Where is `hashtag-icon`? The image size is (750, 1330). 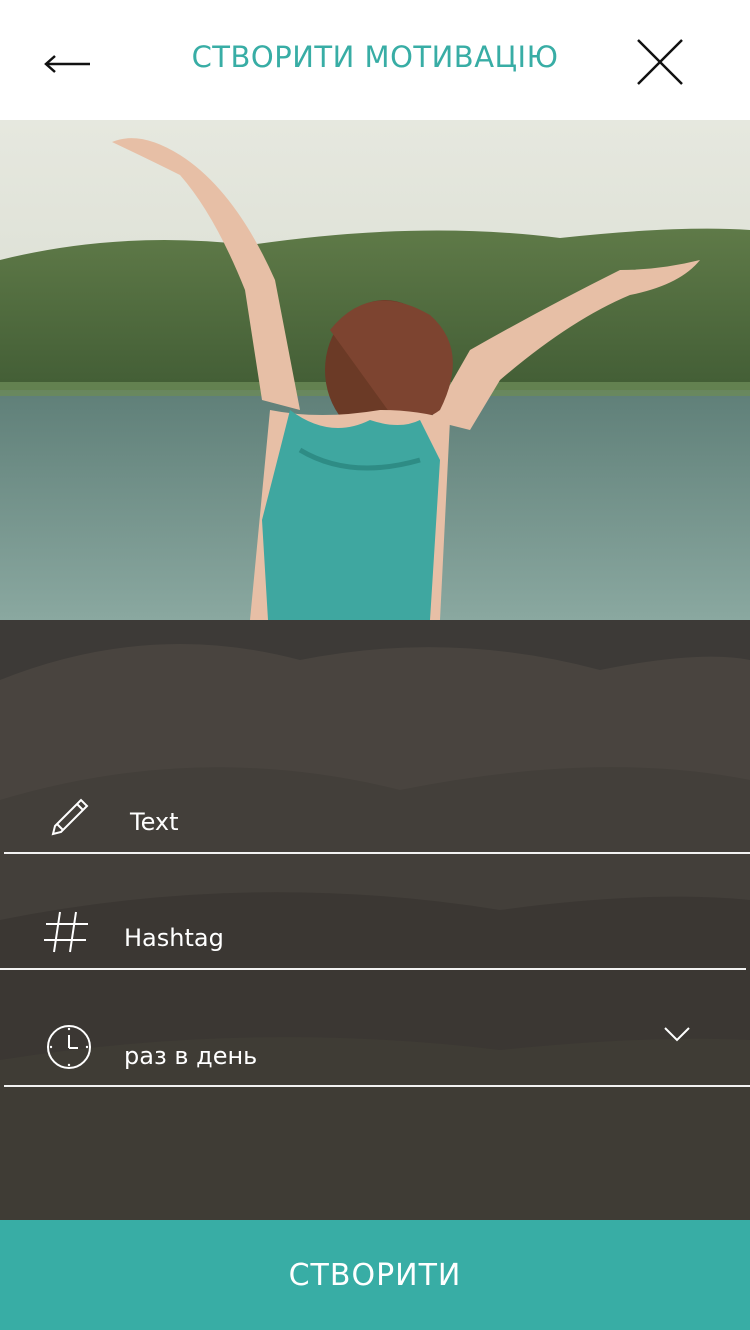 hashtag-icon is located at coordinates (66, 932).